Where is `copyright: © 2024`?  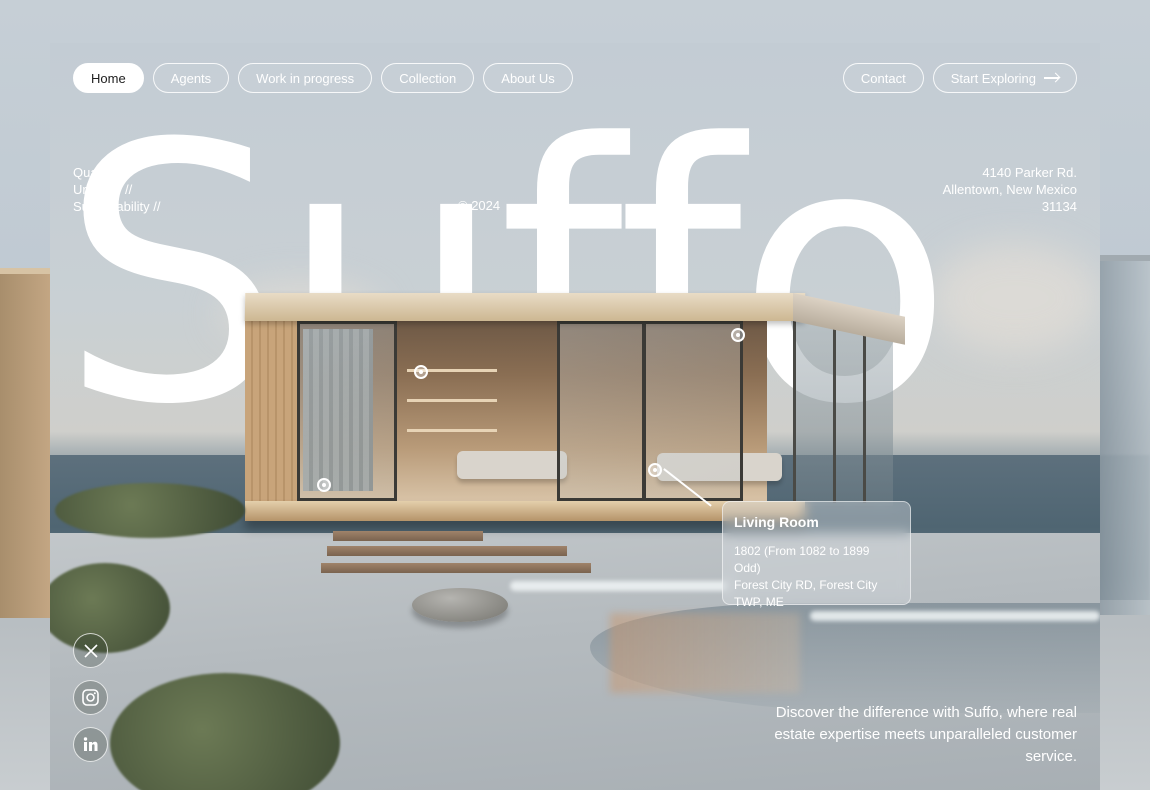
copyright: © 2024 is located at coordinates (479, 205).